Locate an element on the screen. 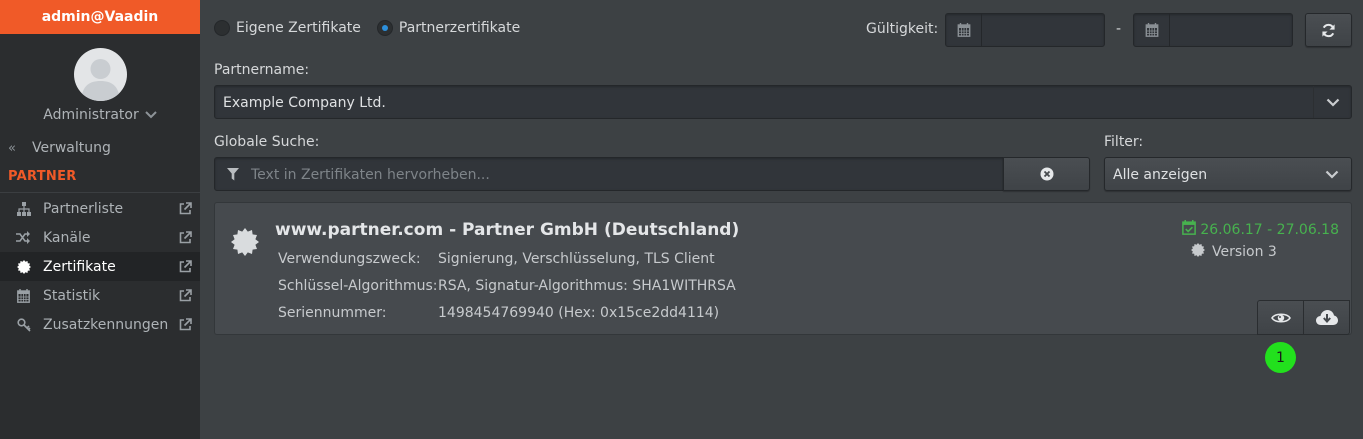  date-to-field is located at coordinates (1213, 30).